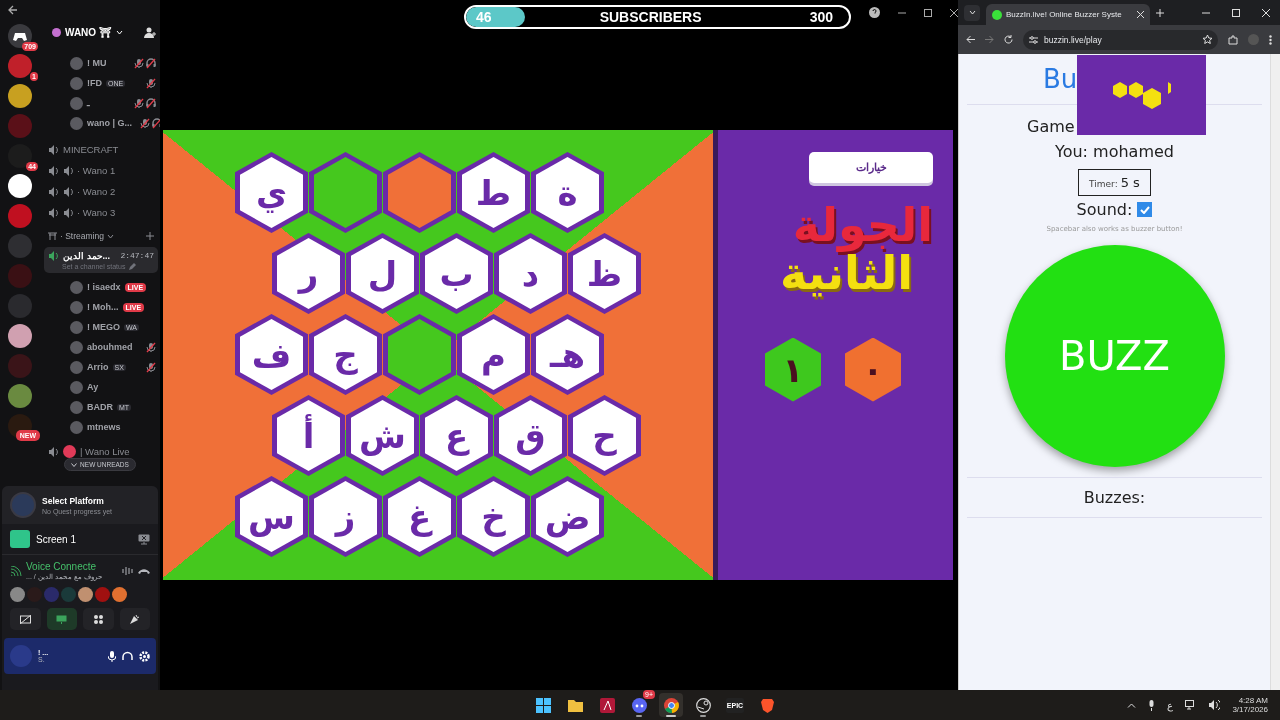  What do you see at coordinates (567, 354) in the screenshot?
I see `hex-tile: هـ` at bounding box center [567, 354].